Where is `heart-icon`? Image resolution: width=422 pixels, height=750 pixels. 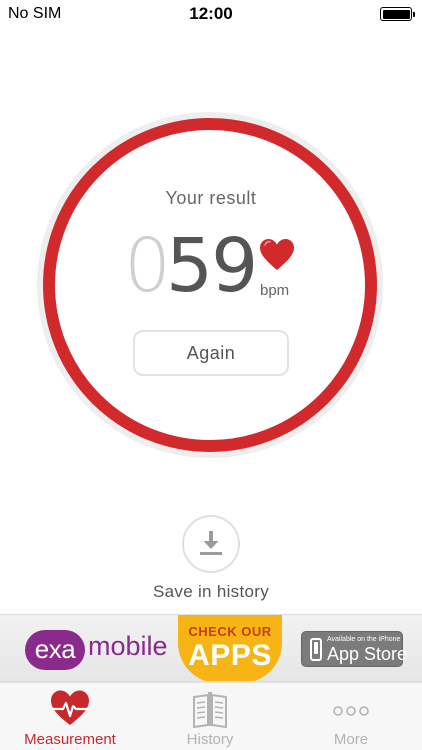 heart-icon is located at coordinates (277, 254).